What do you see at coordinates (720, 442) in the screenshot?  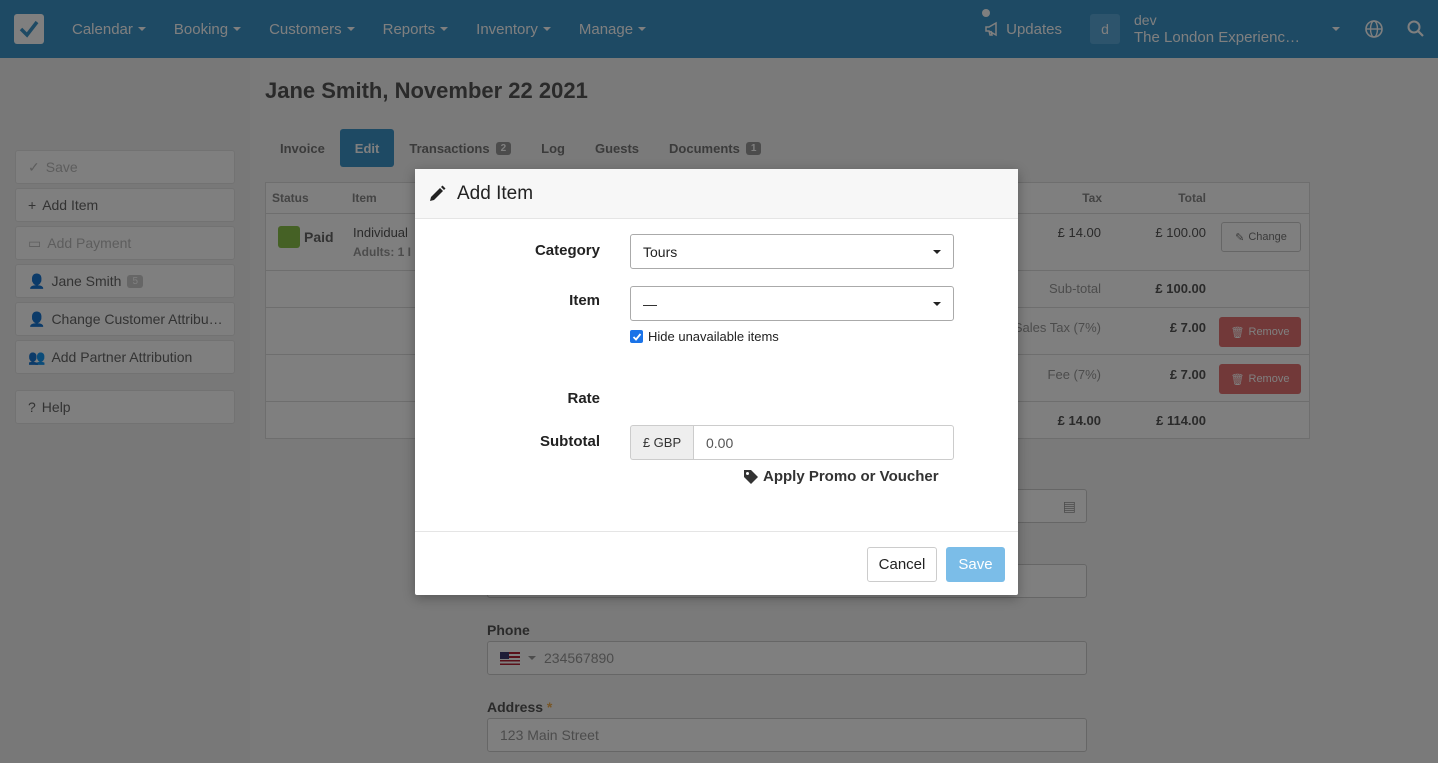 I see `subtotal-value: 0.00` at bounding box center [720, 442].